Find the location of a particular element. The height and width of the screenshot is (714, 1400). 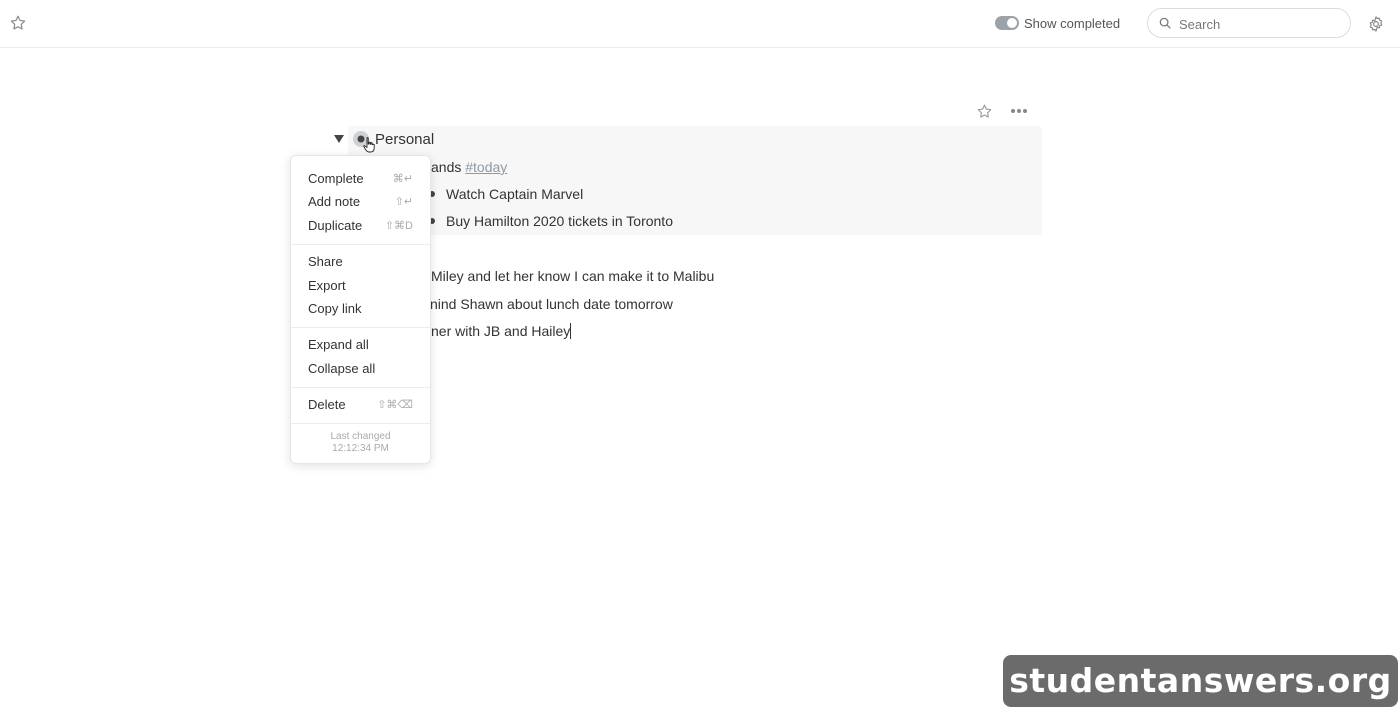

toggle-knob is located at coordinates (1012, 23).